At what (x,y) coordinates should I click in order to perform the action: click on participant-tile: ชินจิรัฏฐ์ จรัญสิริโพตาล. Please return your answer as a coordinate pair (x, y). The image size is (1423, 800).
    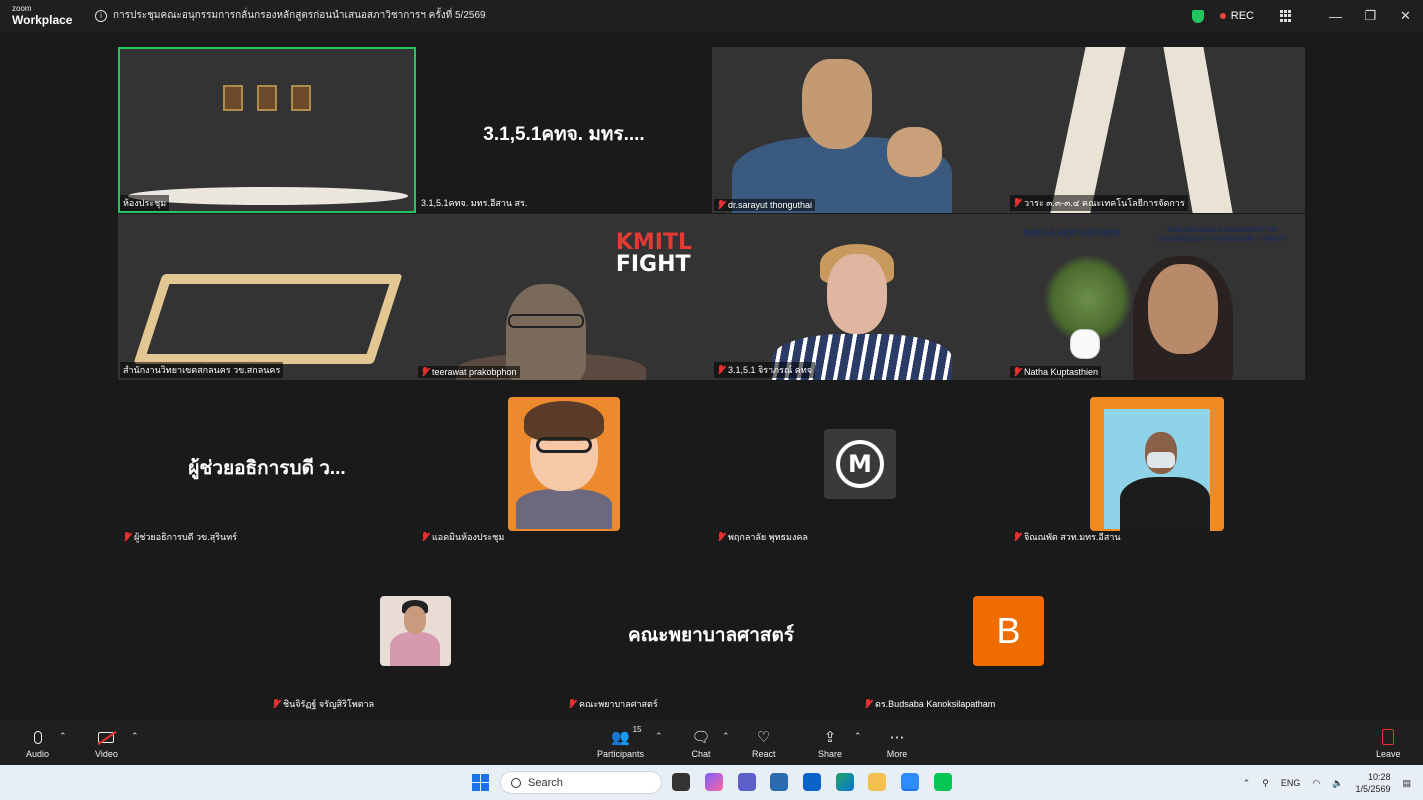
    Looking at the image, I should click on (415, 631).